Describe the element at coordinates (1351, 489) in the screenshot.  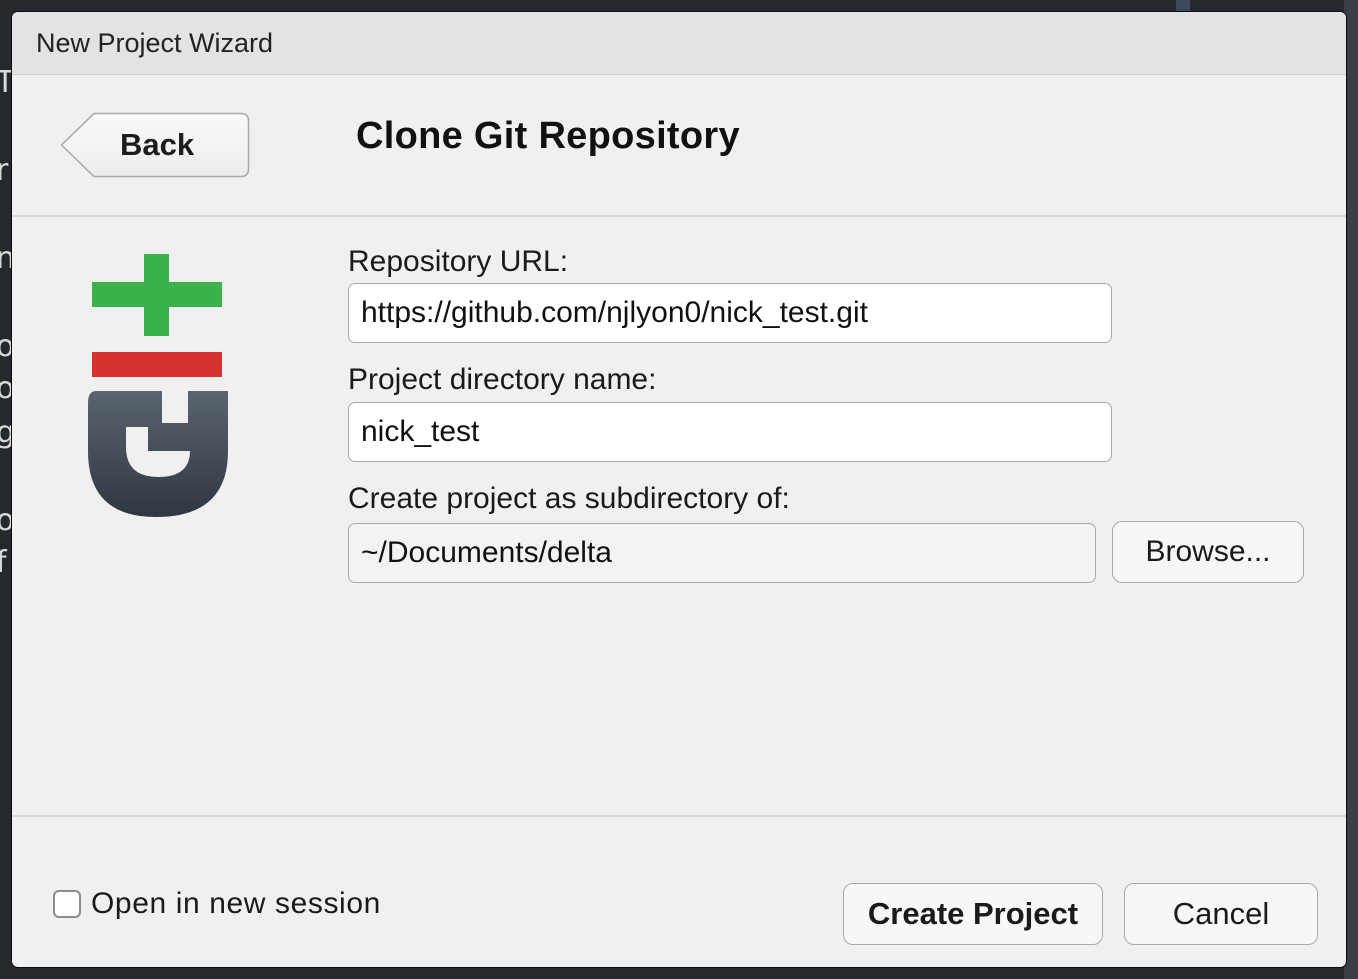
I see `background-right-panel` at that location.